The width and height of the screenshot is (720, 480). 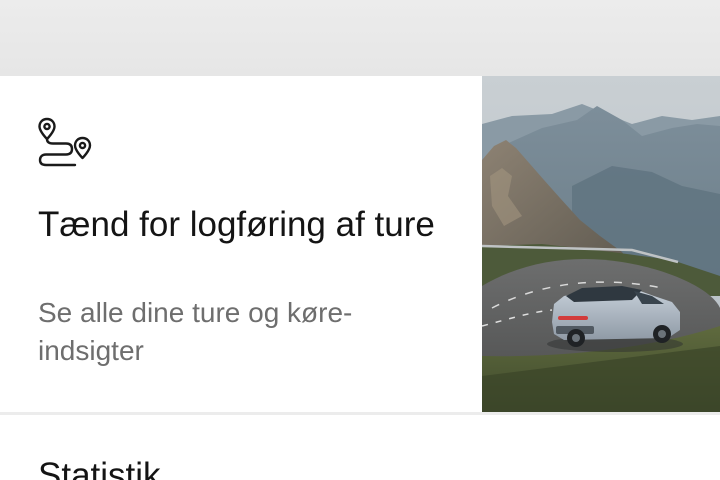 What do you see at coordinates (360, 447) in the screenshot?
I see `statistics-section: Statistik` at bounding box center [360, 447].